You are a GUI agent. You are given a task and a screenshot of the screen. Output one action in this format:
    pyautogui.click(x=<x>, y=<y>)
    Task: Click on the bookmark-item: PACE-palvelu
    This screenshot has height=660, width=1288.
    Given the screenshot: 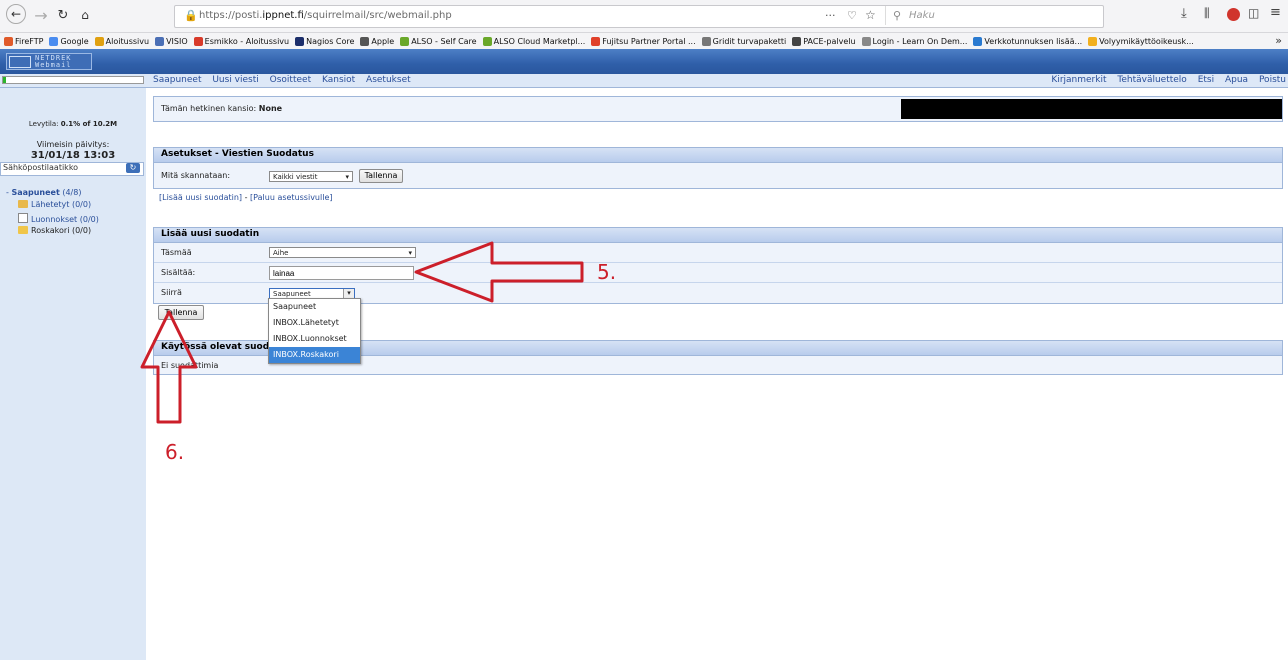 What is the action you would take?
    pyautogui.click(x=824, y=41)
    